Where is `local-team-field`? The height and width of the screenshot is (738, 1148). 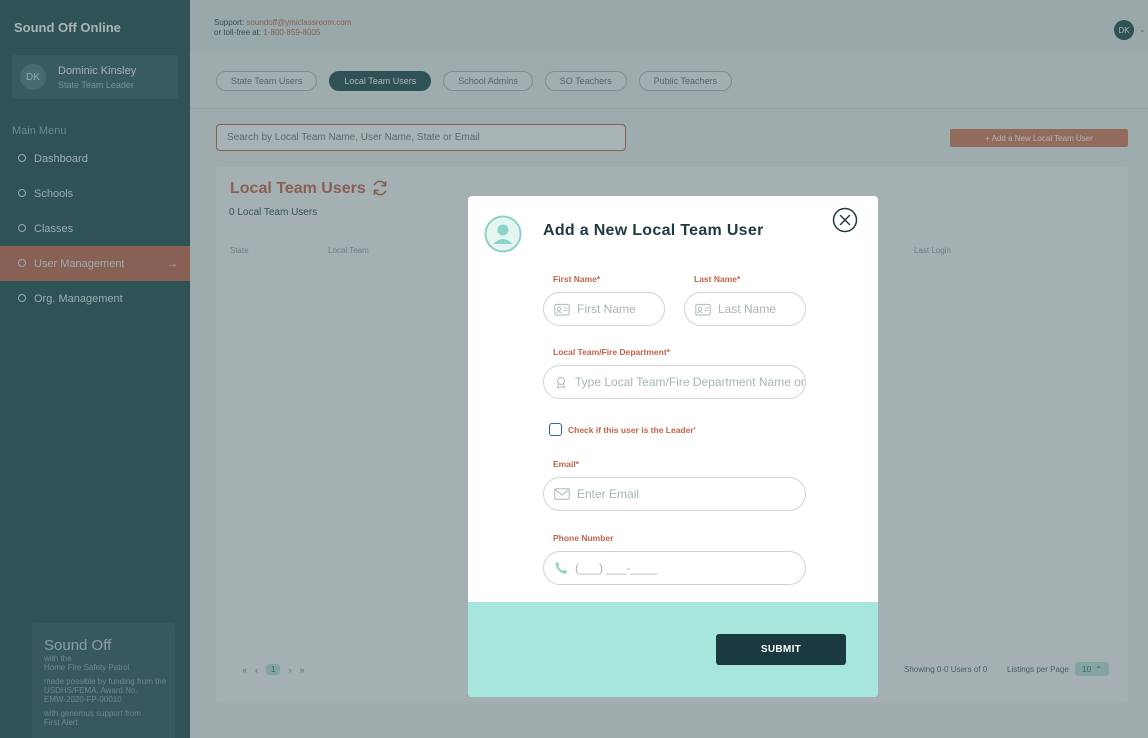
local-team-field is located at coordinates (674, 382).